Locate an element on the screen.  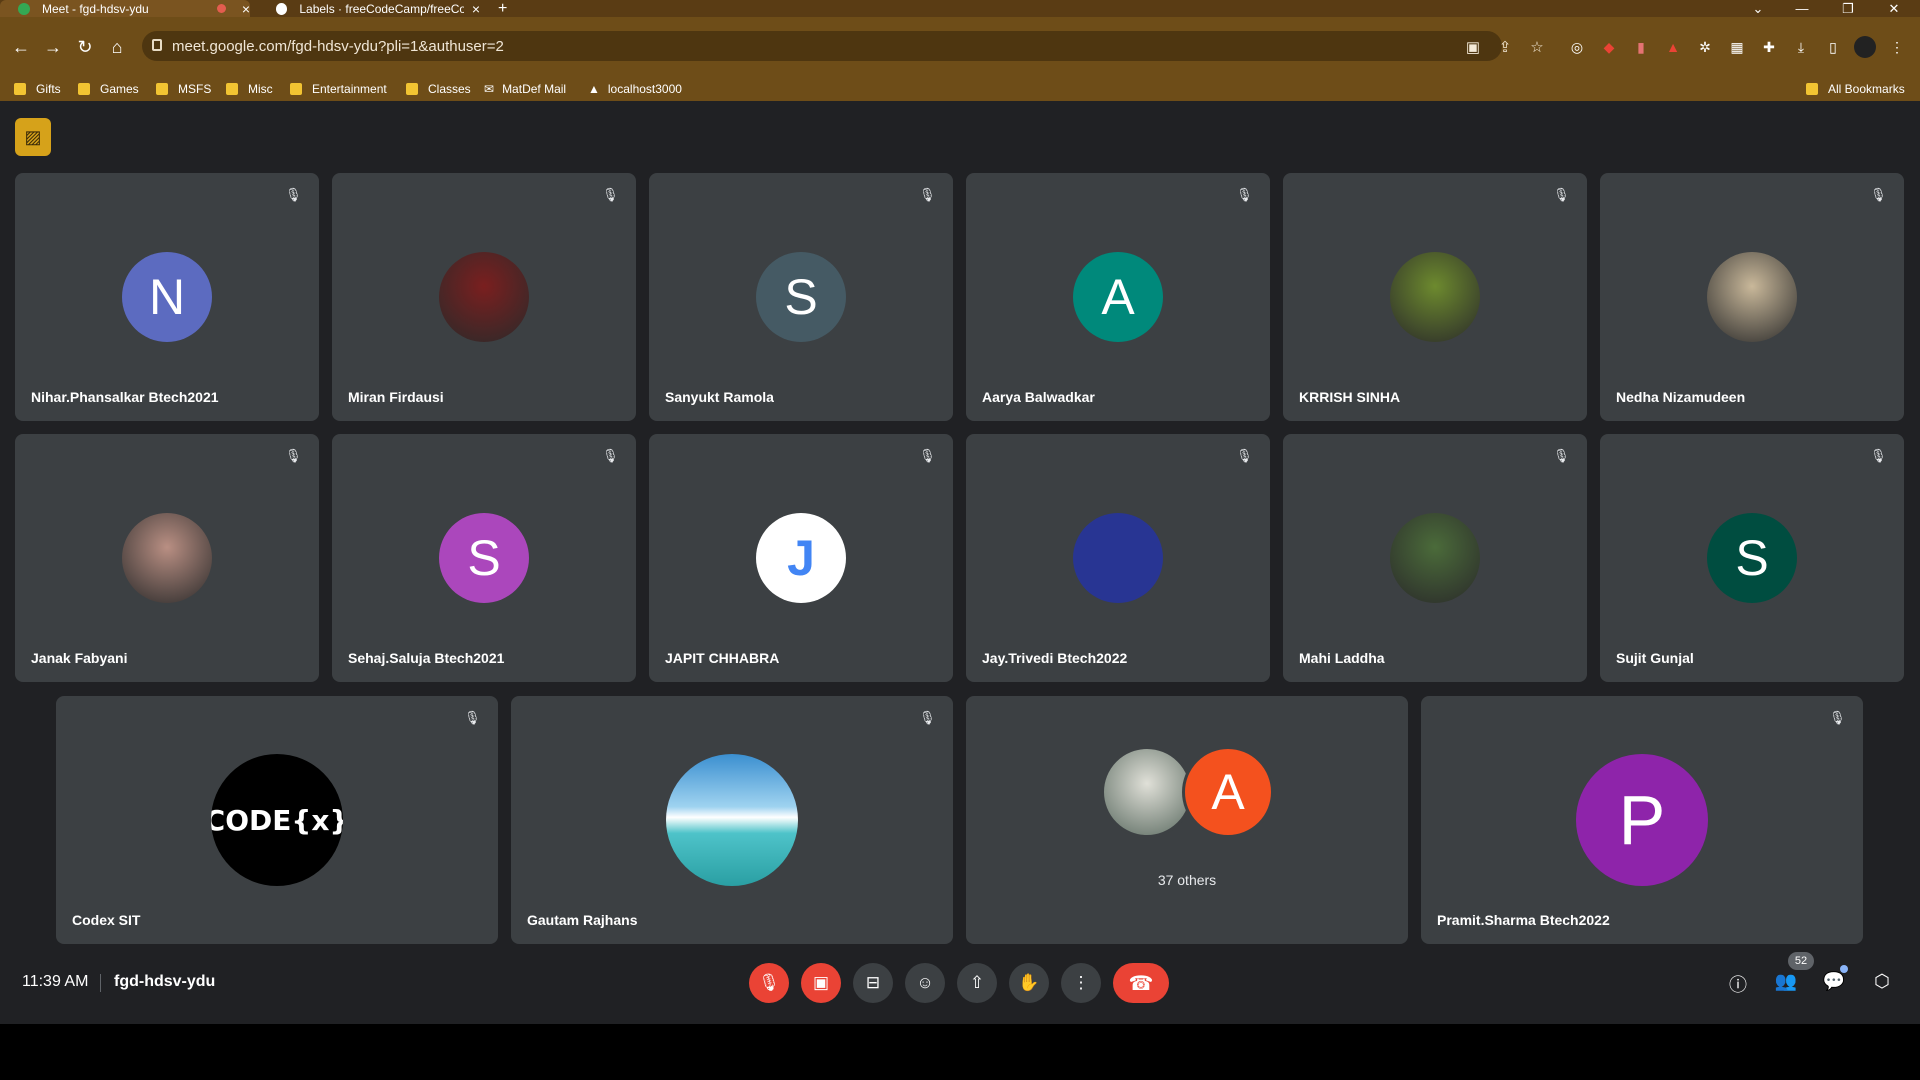
tab-github: Labels · freeCodeCamp/freeCod × is located at coordinates (369, 8).